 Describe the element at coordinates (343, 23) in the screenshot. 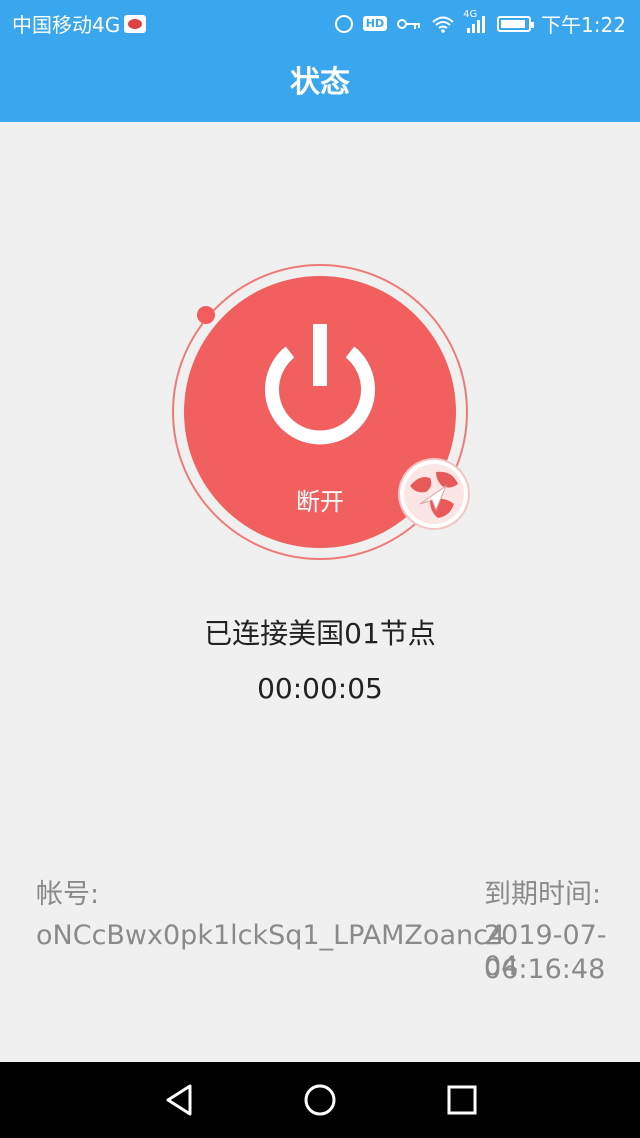

I see `alarm-icon` at that location.